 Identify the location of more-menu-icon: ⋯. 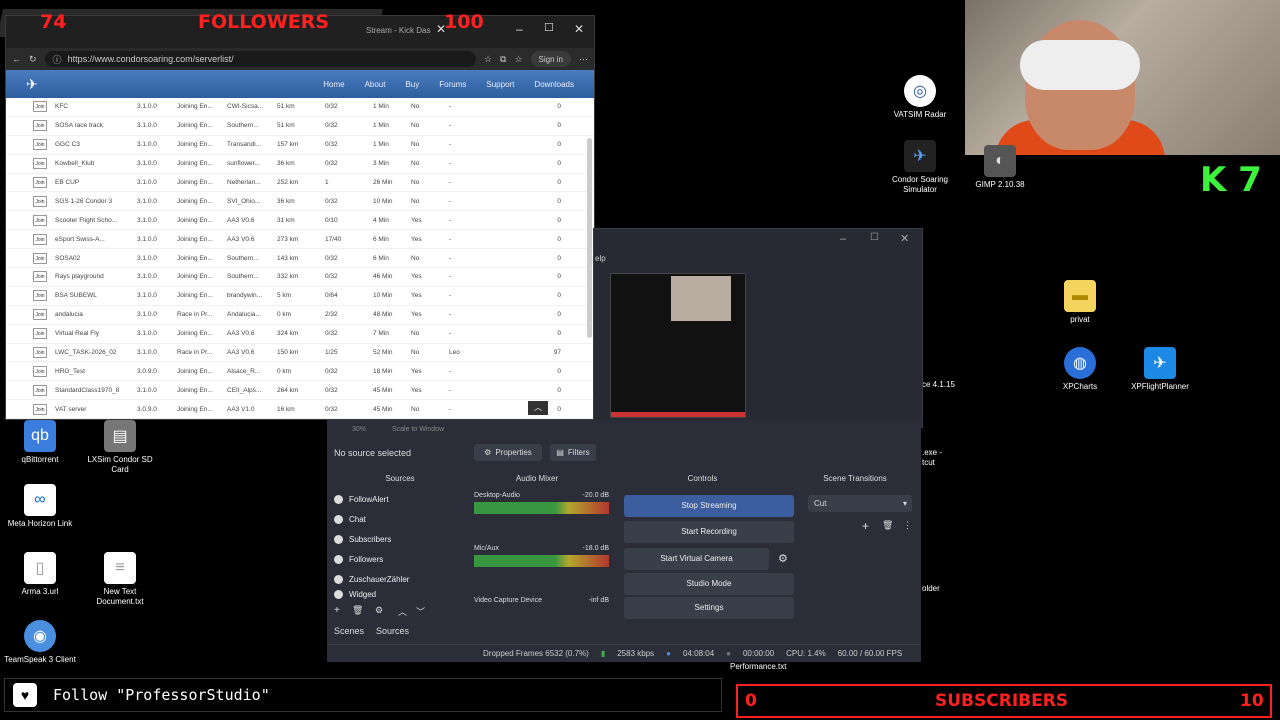
(583, 59).